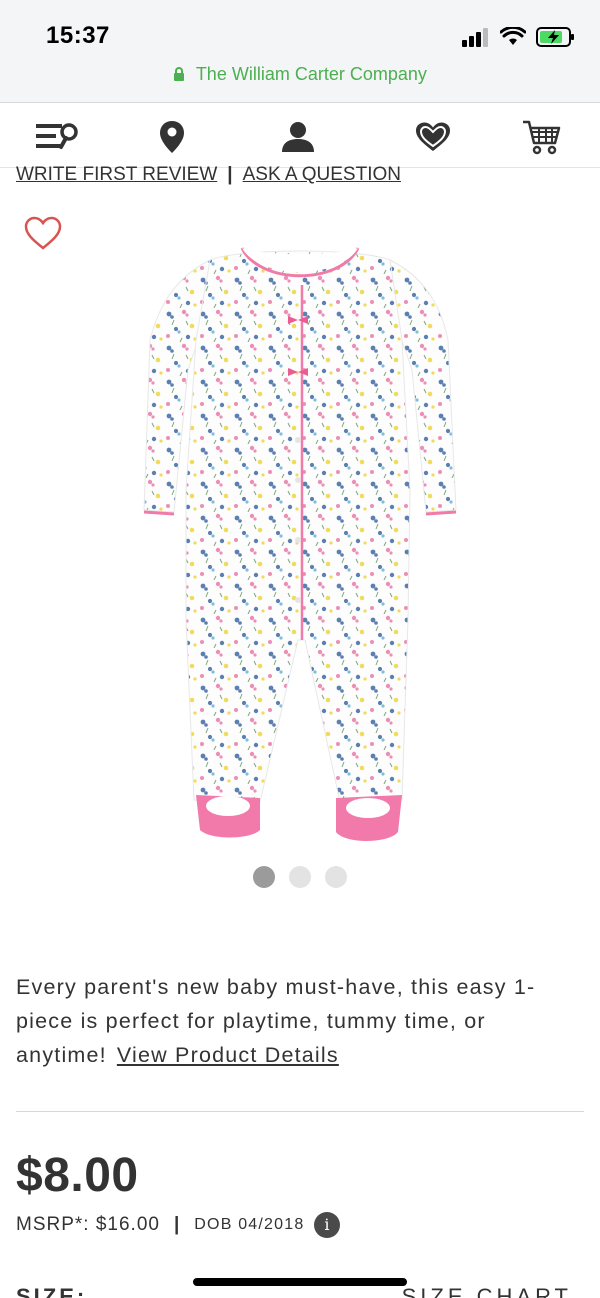  What do you see at coordinates (78, 35) in the screenshot?
I see `status-time: 15:37` at bounding box center [78, 35].